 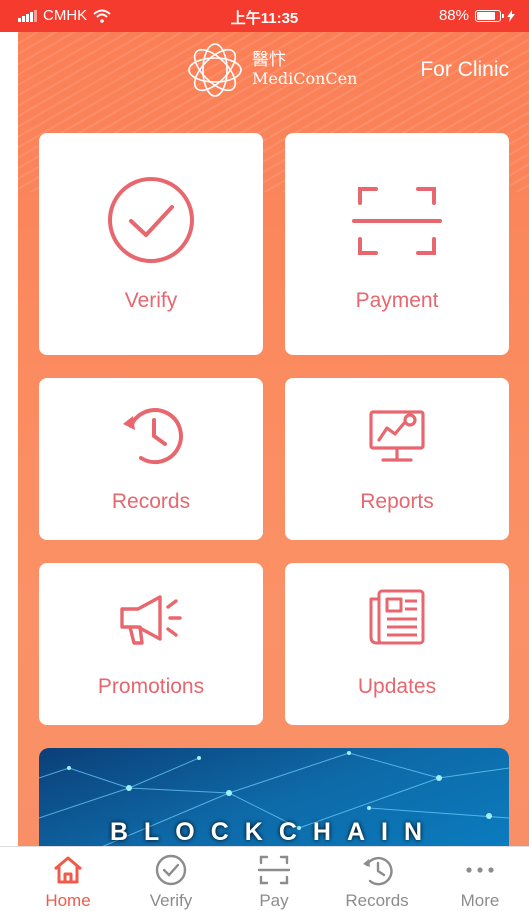 I want to click on home-icon, so click(x=68, y=870).